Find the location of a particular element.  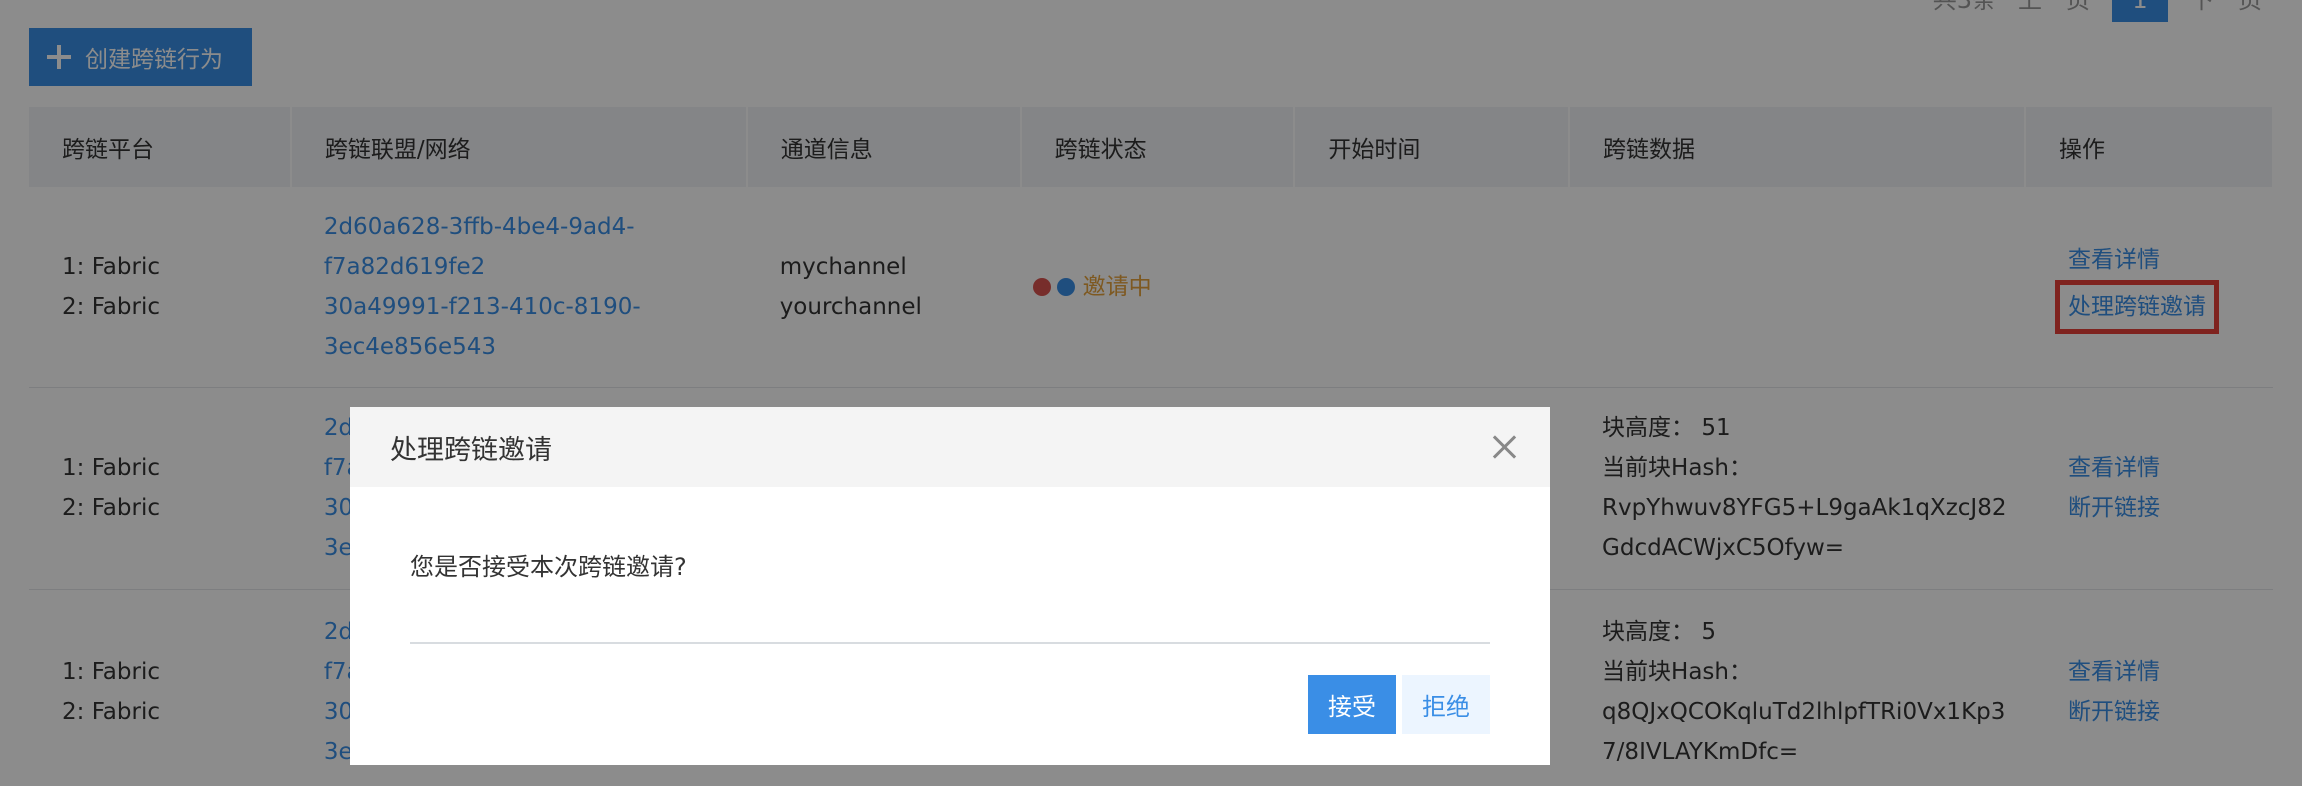

close-icon is located at coordinates (1504, 447).